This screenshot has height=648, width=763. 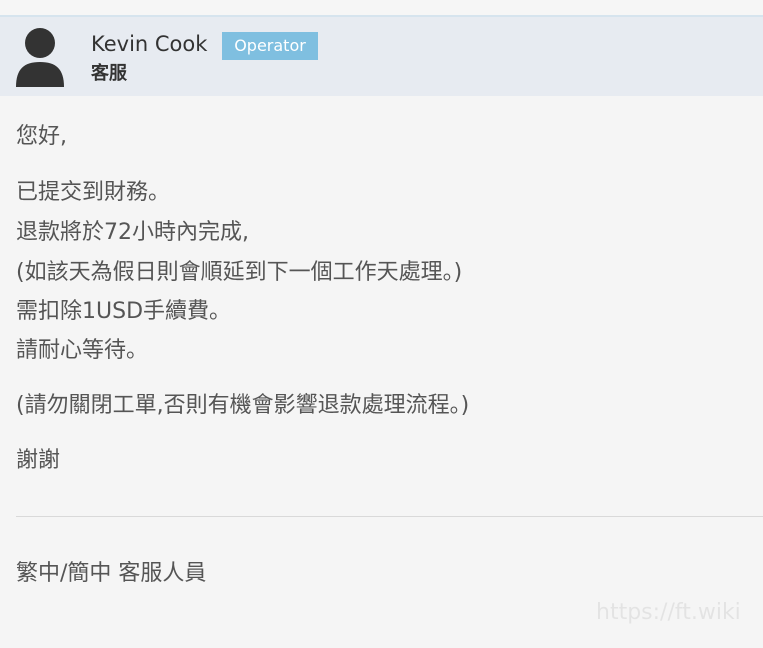 What do you see at coordinates (149, 44) in the screenshot?
I see `sender-name: Kevin Cook` at bounding box center [149, 44].